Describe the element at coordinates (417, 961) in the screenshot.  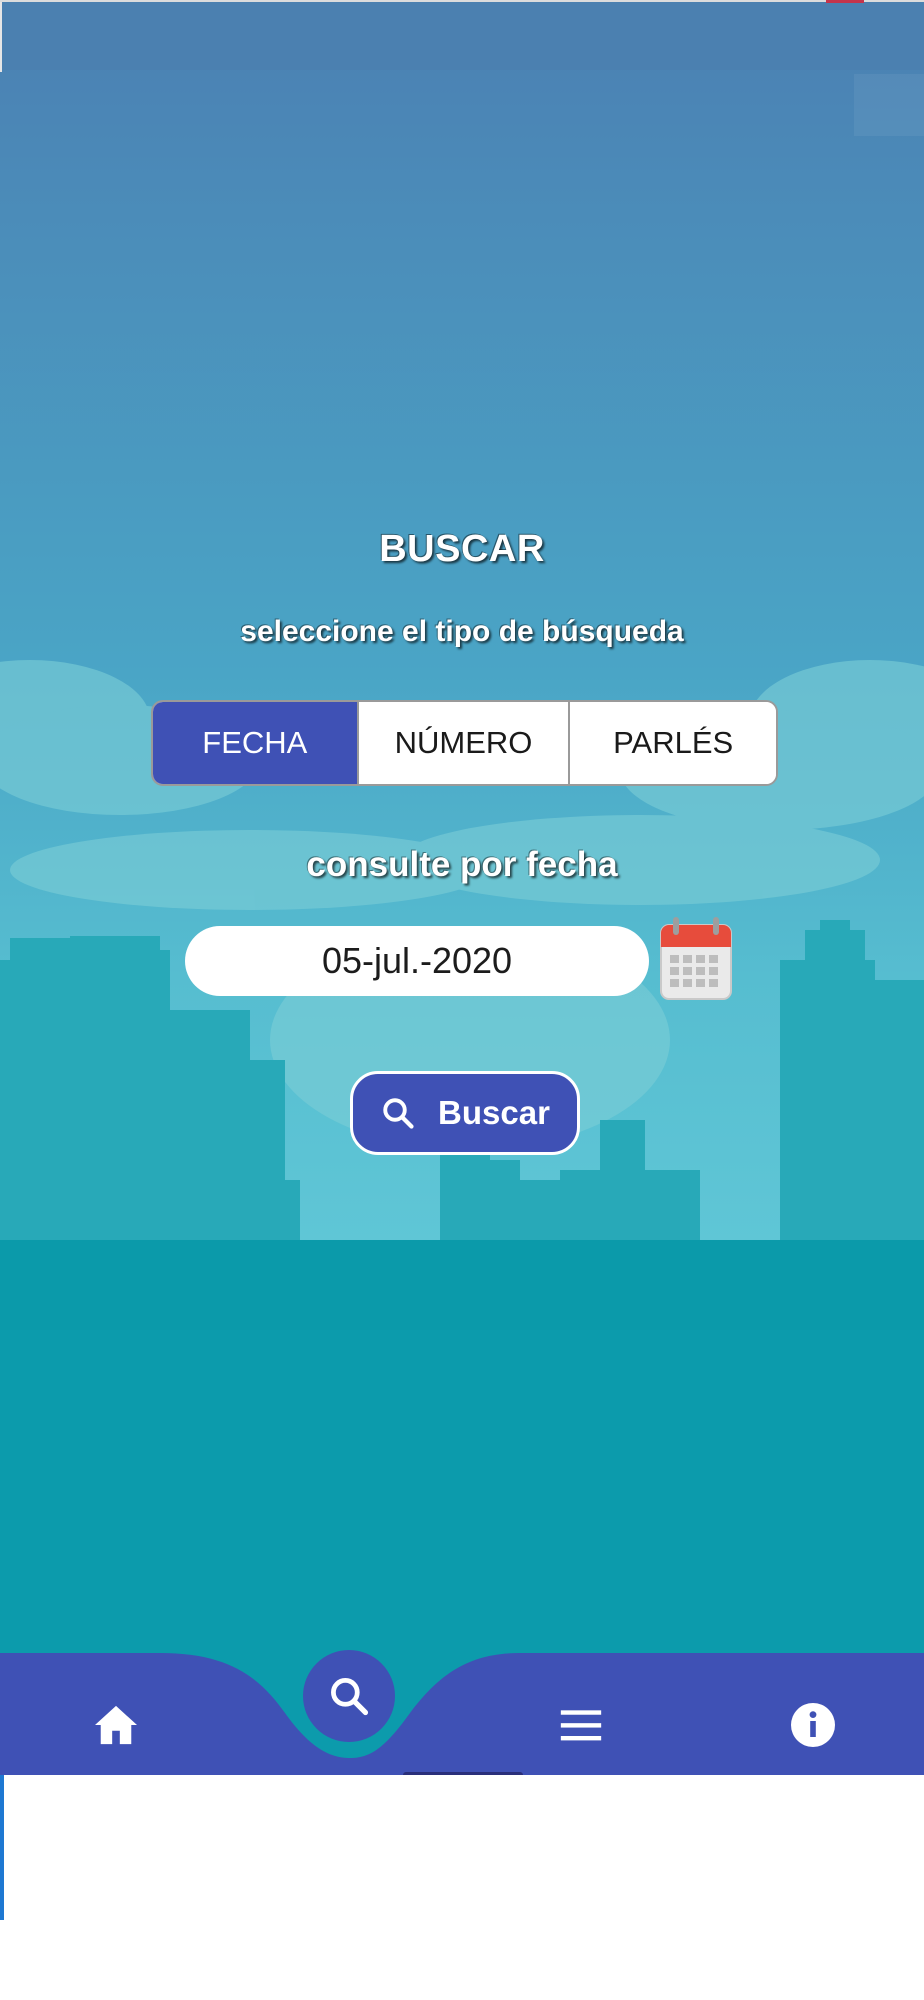
I see `date-field: 05-jul.-2020` at that location.